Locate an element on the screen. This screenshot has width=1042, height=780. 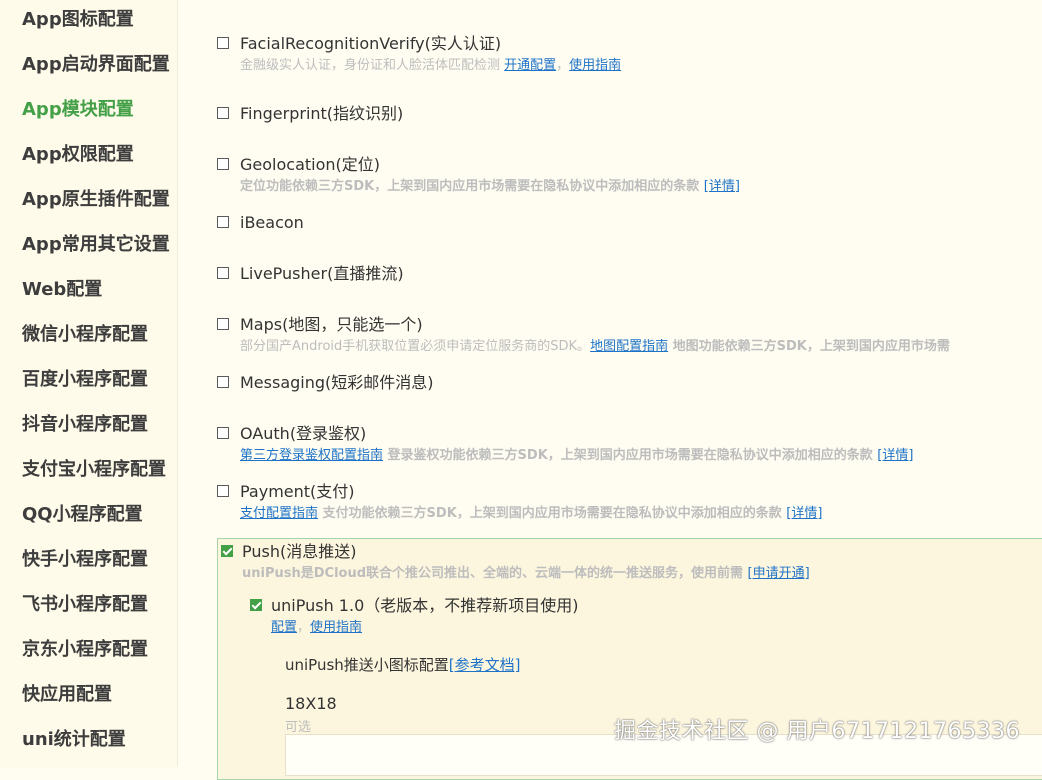
sidebar-item-douyin: 抖音小程序配置 is located at coordinates (85, 425).